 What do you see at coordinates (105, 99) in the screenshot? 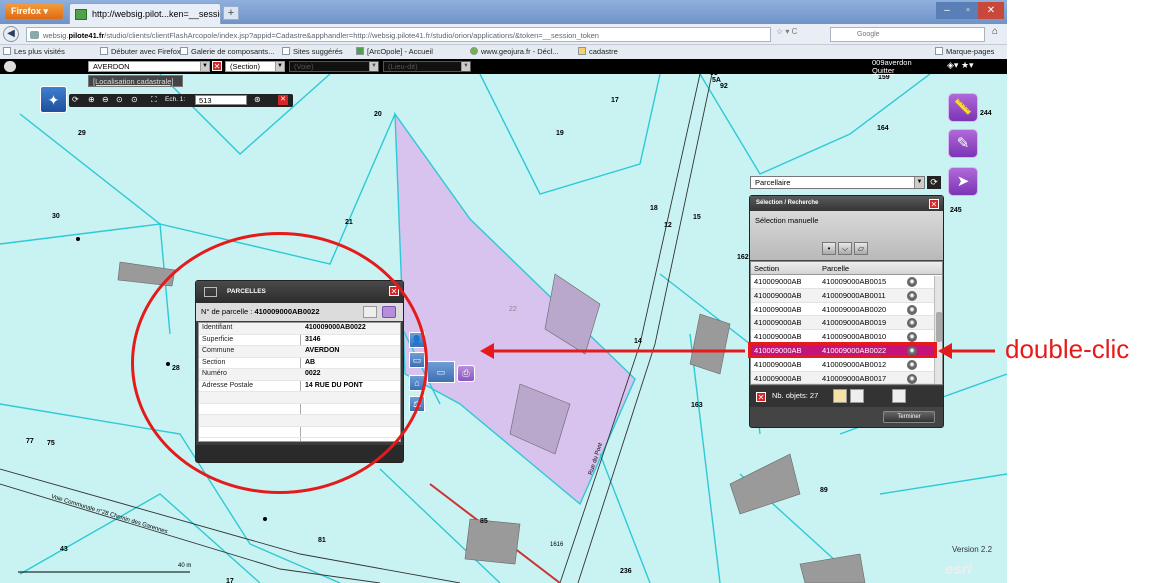
I see `zoom-out-icon: ⊖` at bounding box center [105, 99].